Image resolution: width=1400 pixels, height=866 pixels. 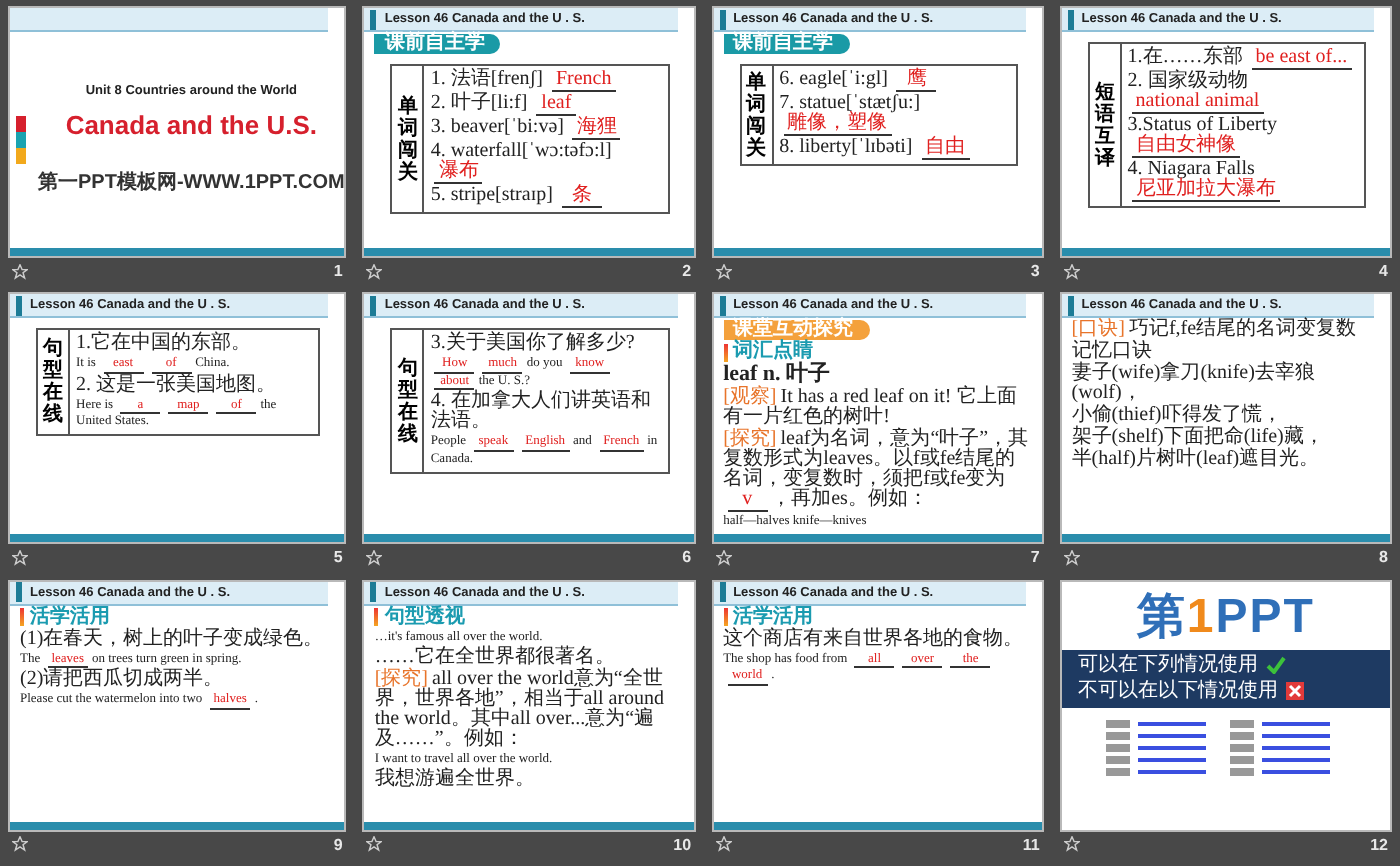 What do you see at coordinates (1035, 557) in the screenshot?
I see `slide-number: 7` at bounding box center [1035, 557].